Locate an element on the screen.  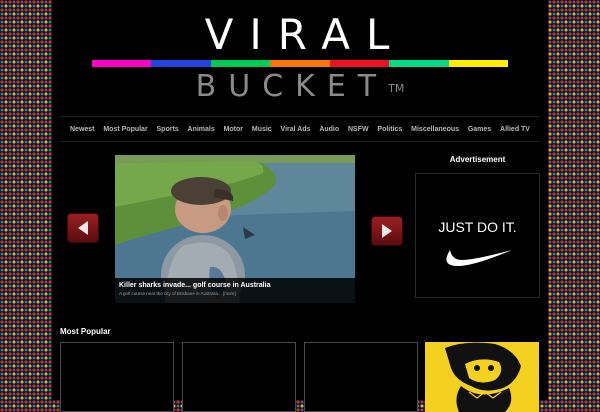
logo-viral: VIRAL is located at coordinates (300, 35).